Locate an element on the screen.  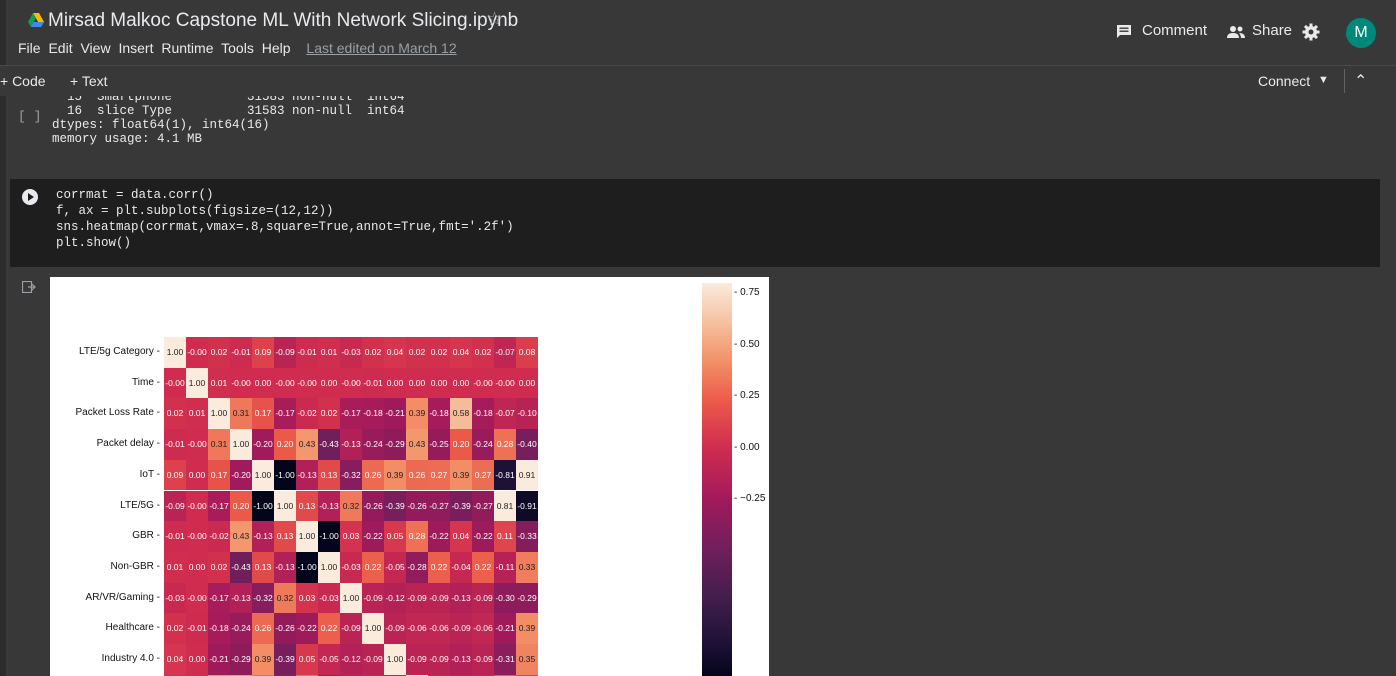
heatmap-row-label: Packet Loss Rate - is located at coordinates (117, 413).